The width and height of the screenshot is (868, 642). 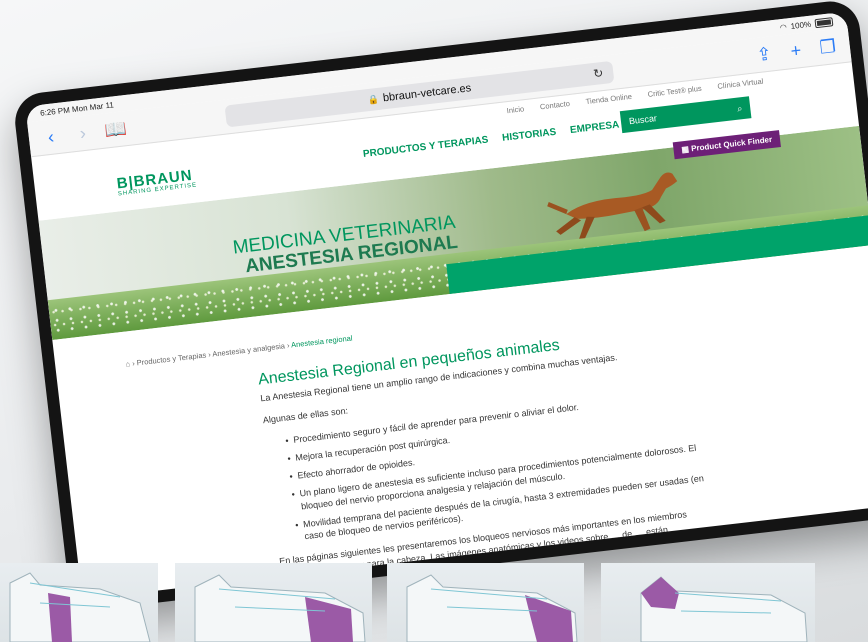 I want to click on crumb-current: Anestesia regional, so click(x=321, y=341).